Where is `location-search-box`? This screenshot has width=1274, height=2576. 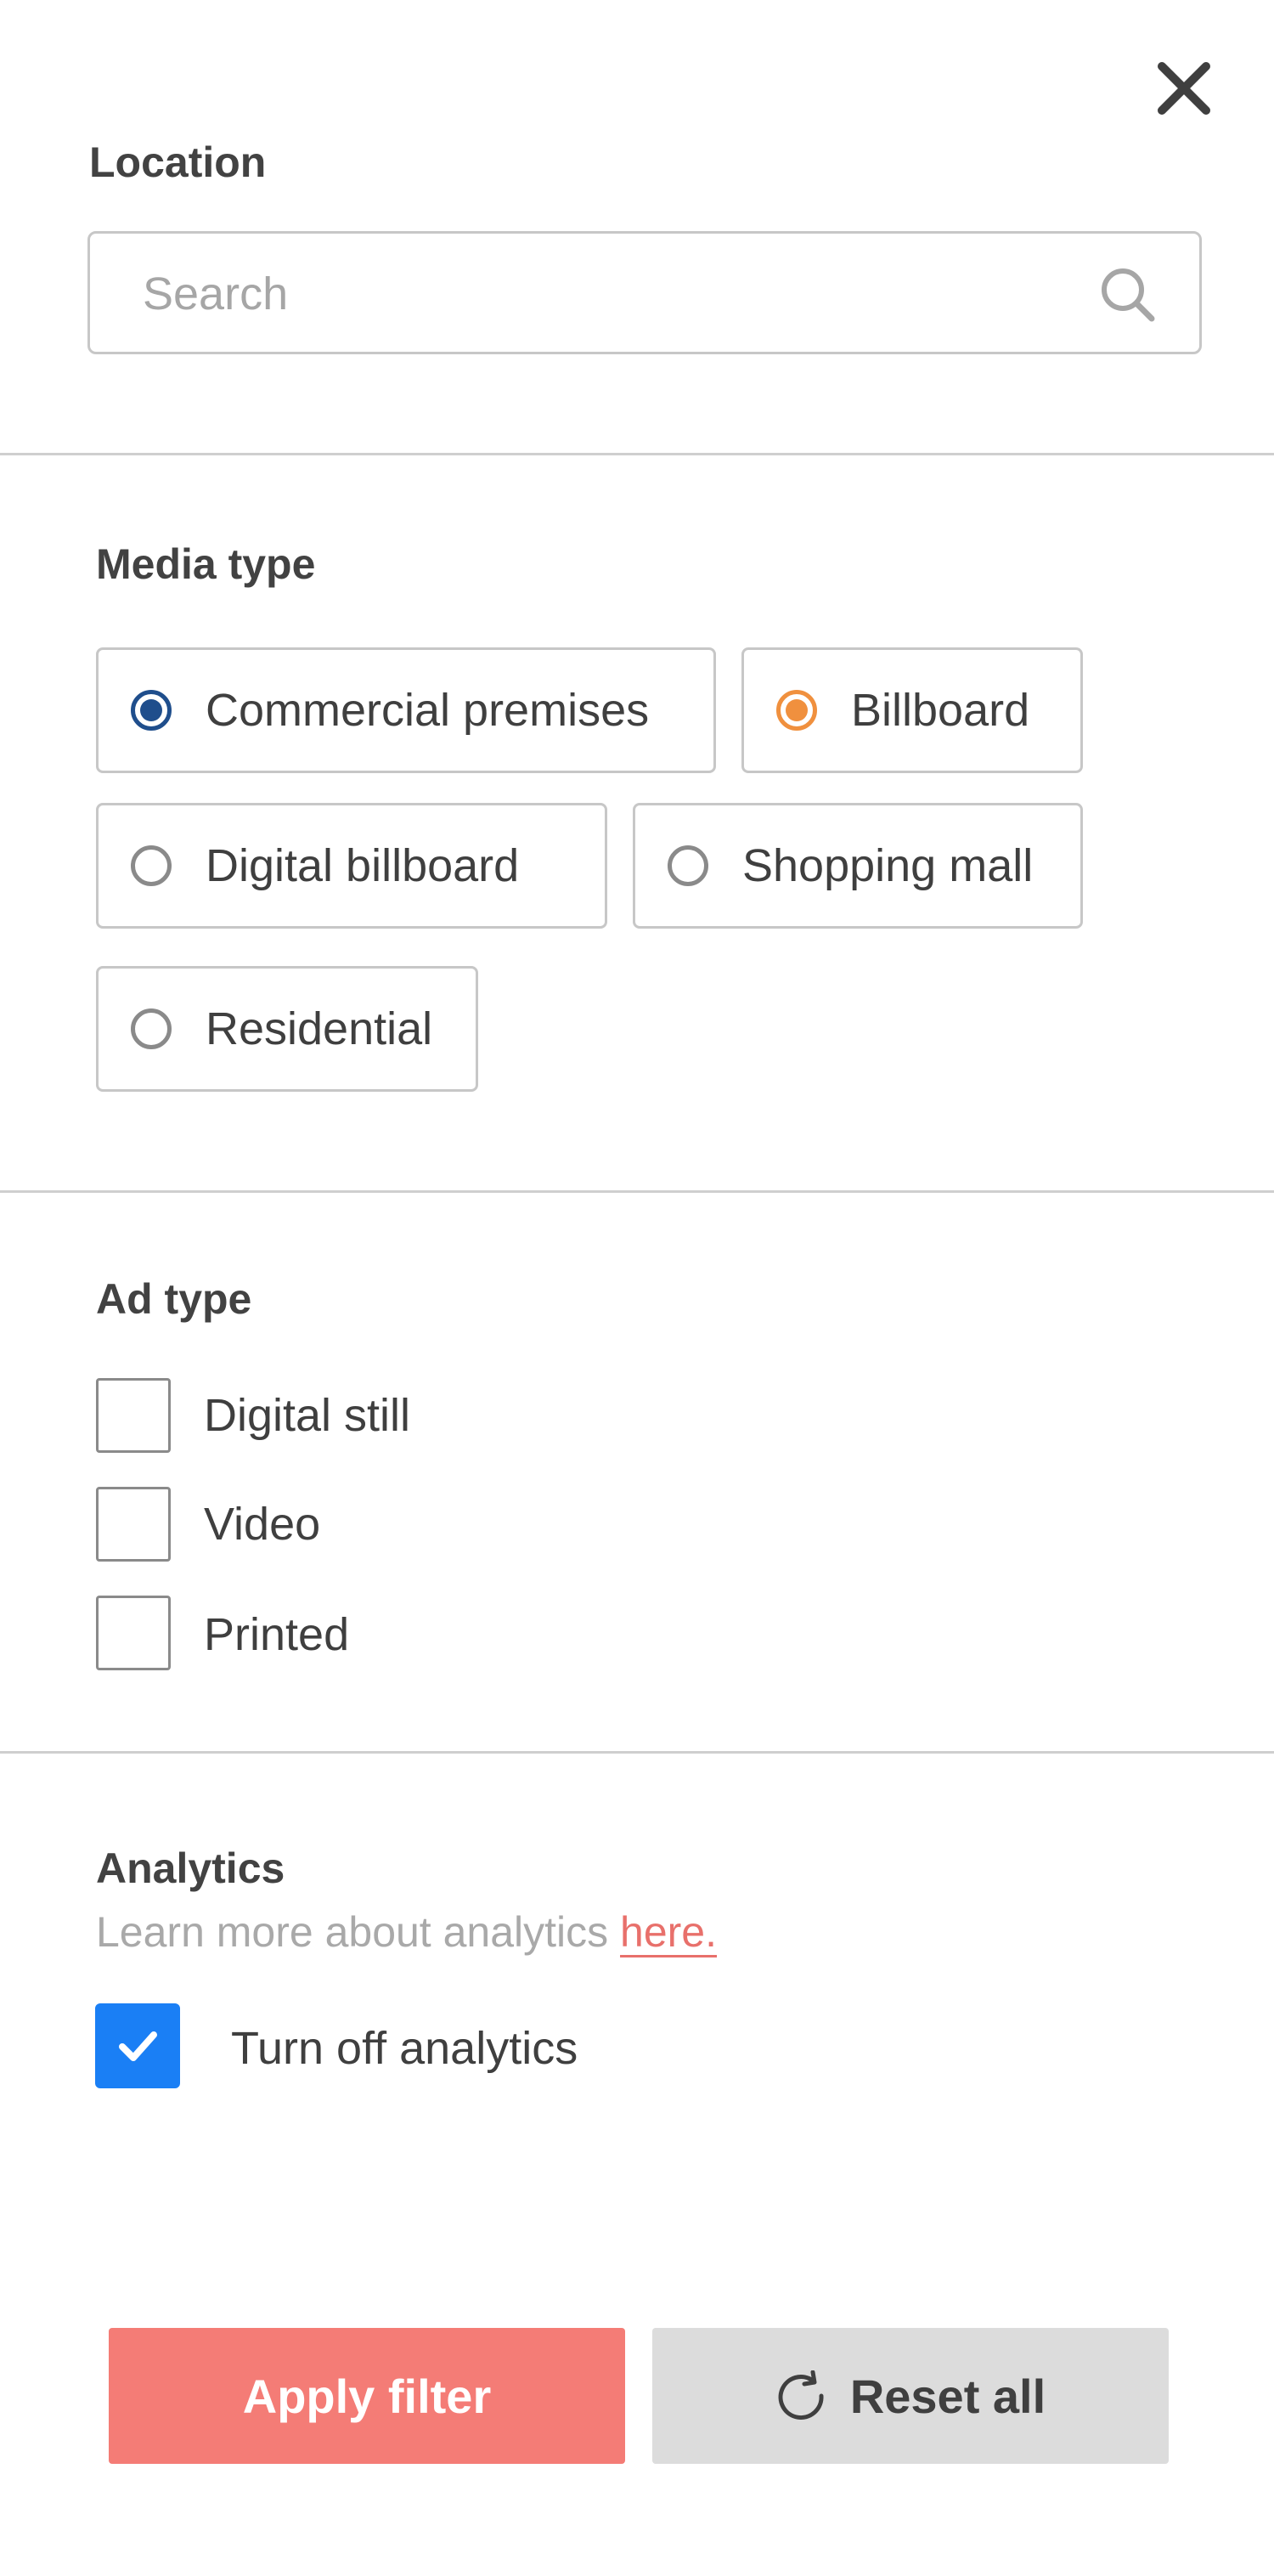 location-search-box is located at coordinates (644, 293).